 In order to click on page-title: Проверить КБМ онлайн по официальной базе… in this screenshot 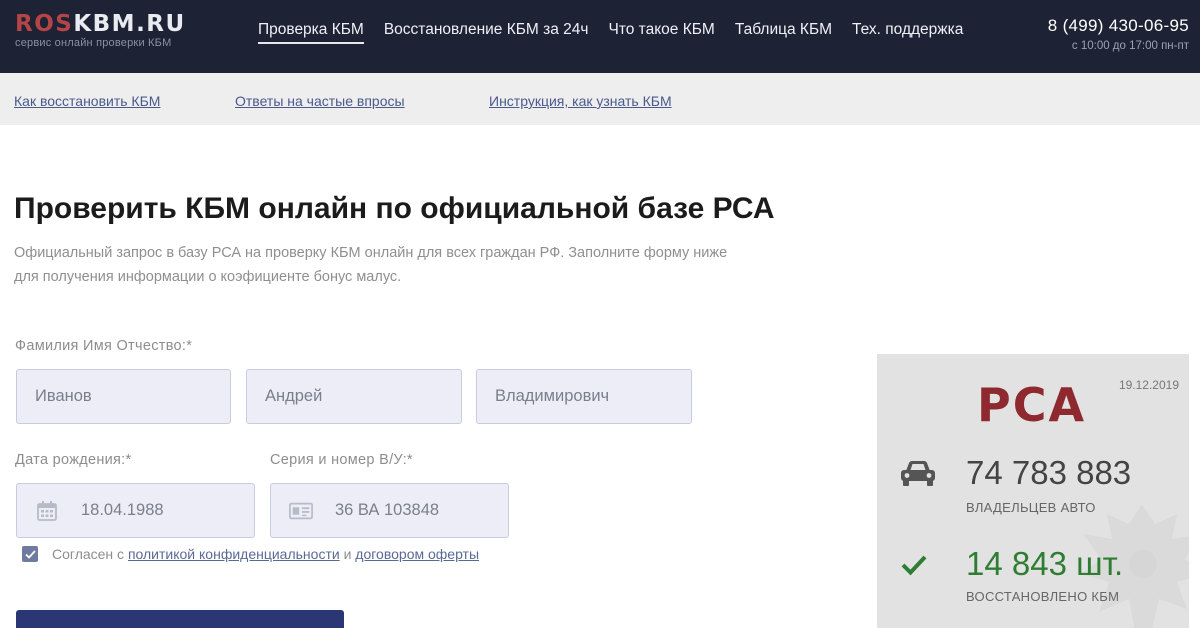, I will do `click(394, 209)`.